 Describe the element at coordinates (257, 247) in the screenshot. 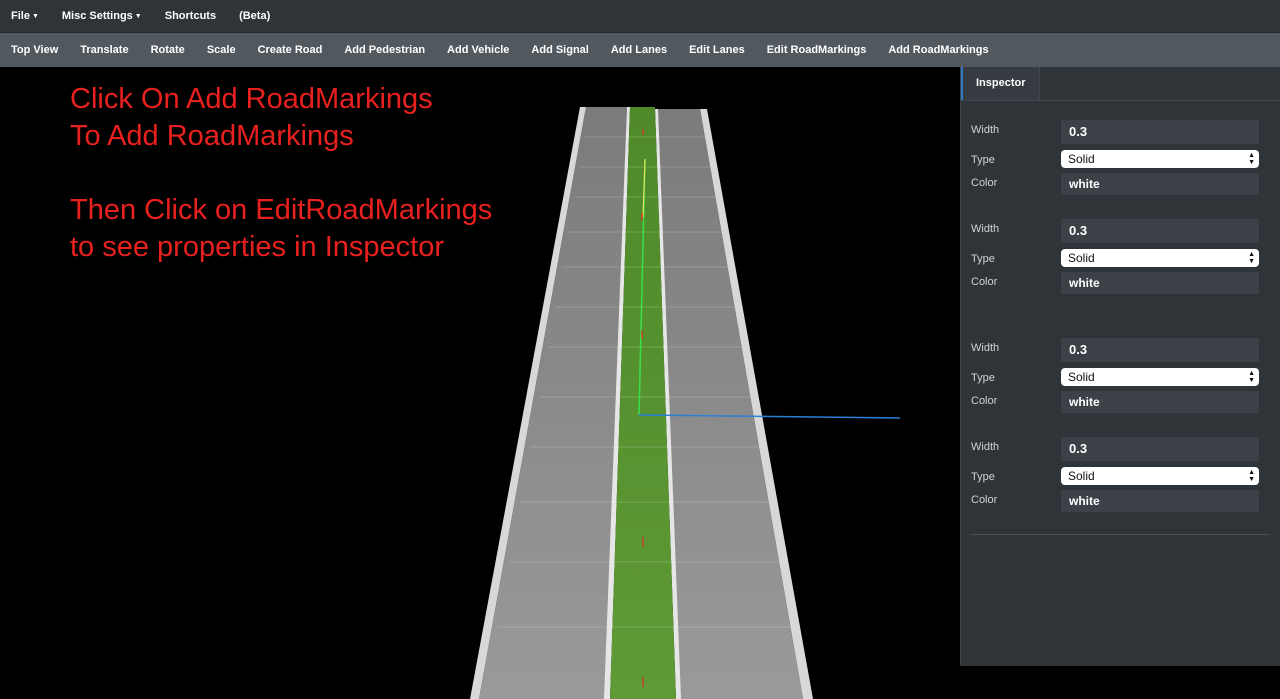

I see `instruction-line-4: to see properties in Inspector` at that location.